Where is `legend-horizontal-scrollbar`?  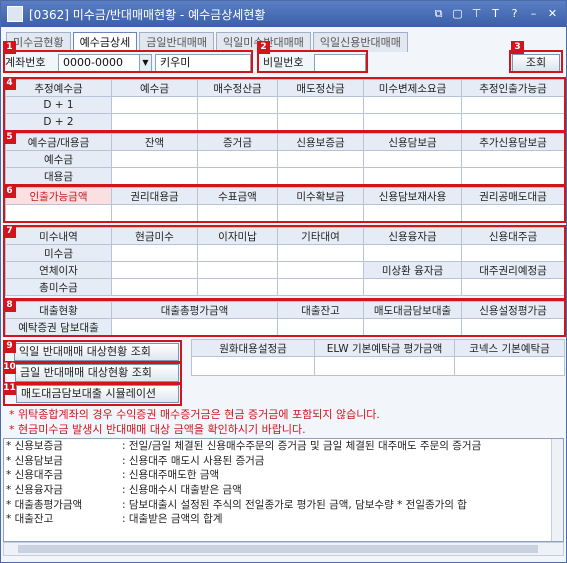 legend-horizontal-scrollbar is located at coordinates (283, 549).